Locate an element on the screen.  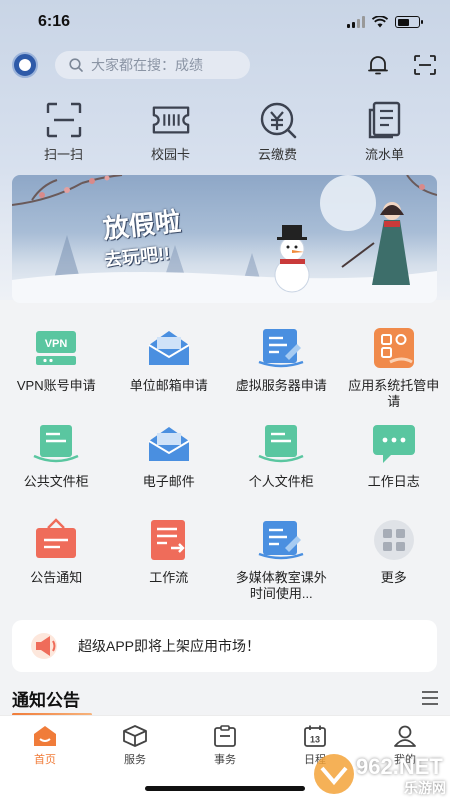
vpn-icon: VPN is located at coordinates (56, 348).